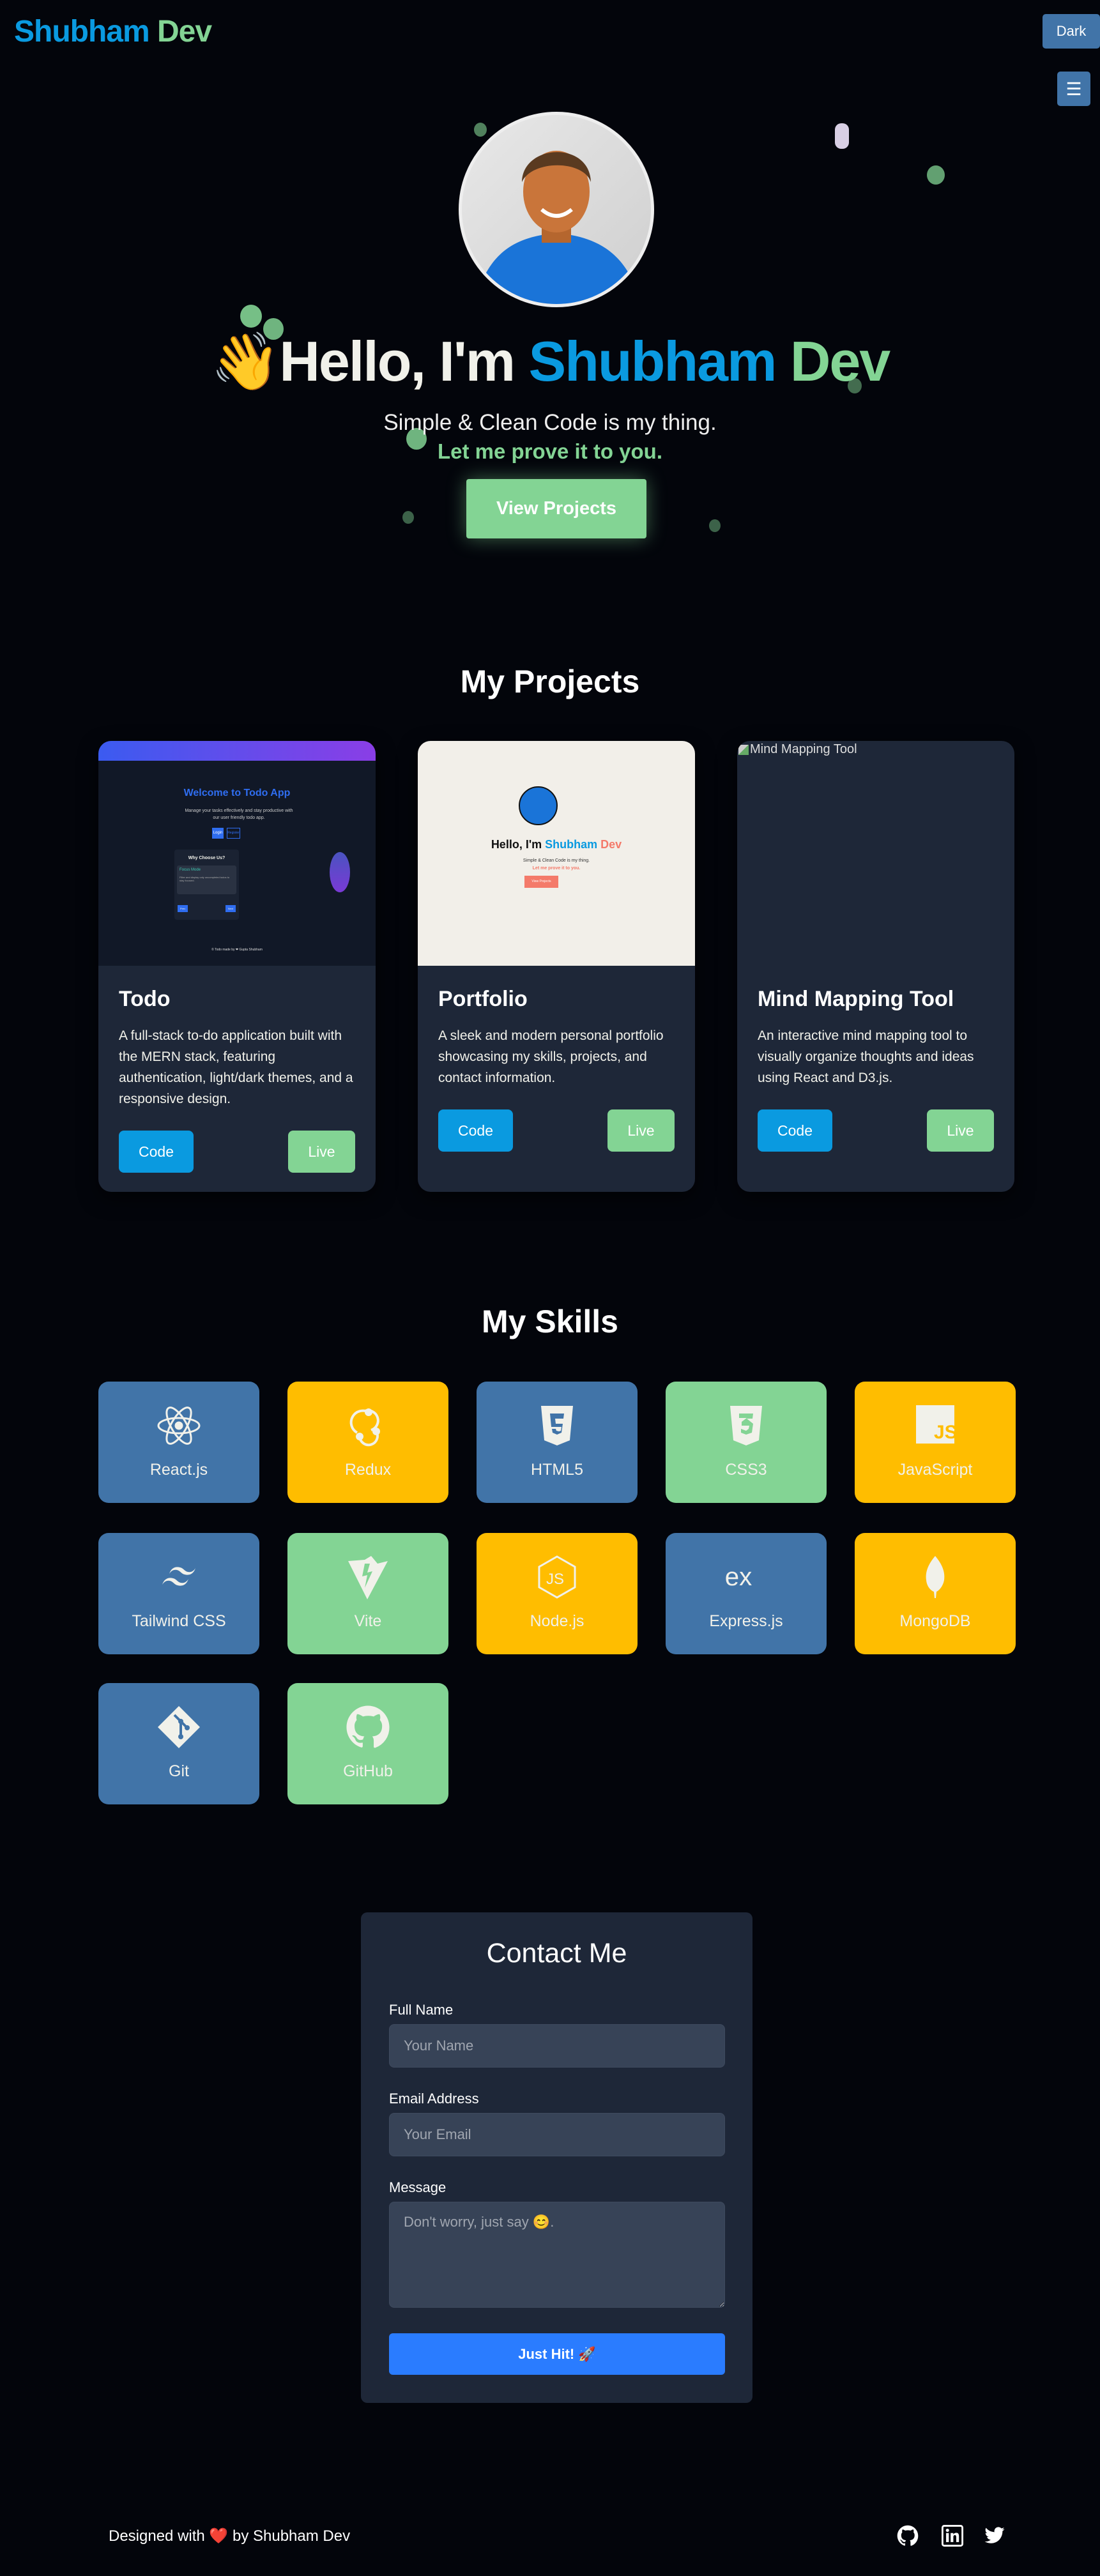 The image size is (1100, 2576). Describe the element at coordinates (219, 2536) in the screenshot. I see `heart-icon: ❤️` at that location.